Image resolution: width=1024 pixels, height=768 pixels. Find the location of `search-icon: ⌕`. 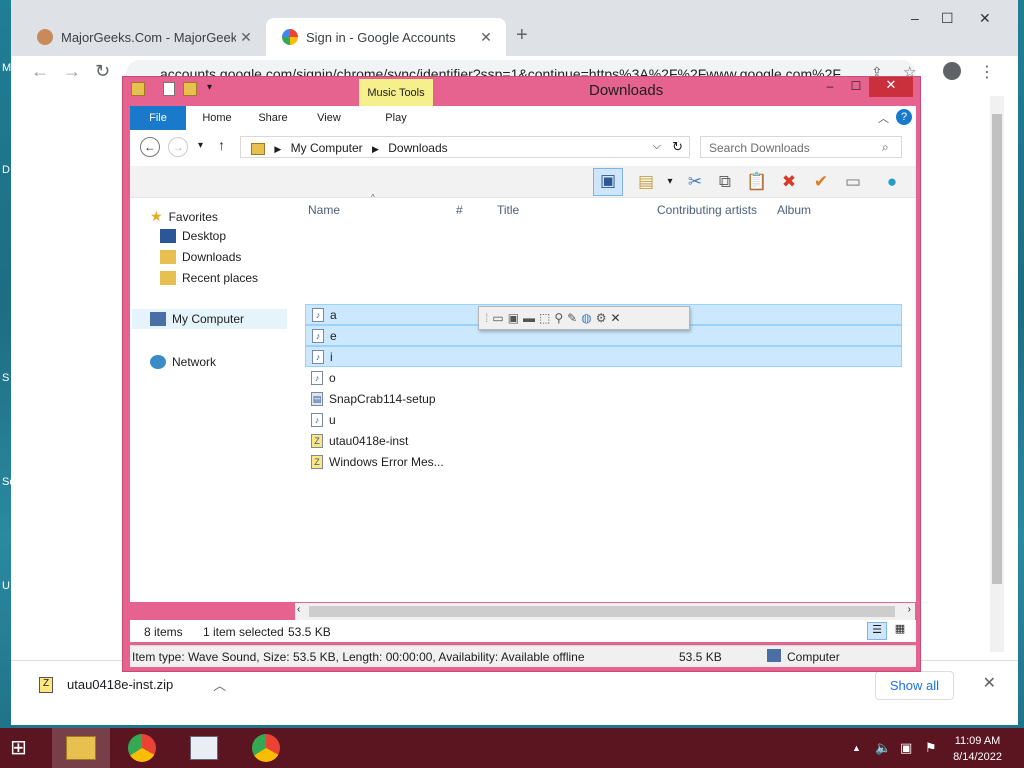

search-icon: ⌕ is located at coordinates (885, 147).